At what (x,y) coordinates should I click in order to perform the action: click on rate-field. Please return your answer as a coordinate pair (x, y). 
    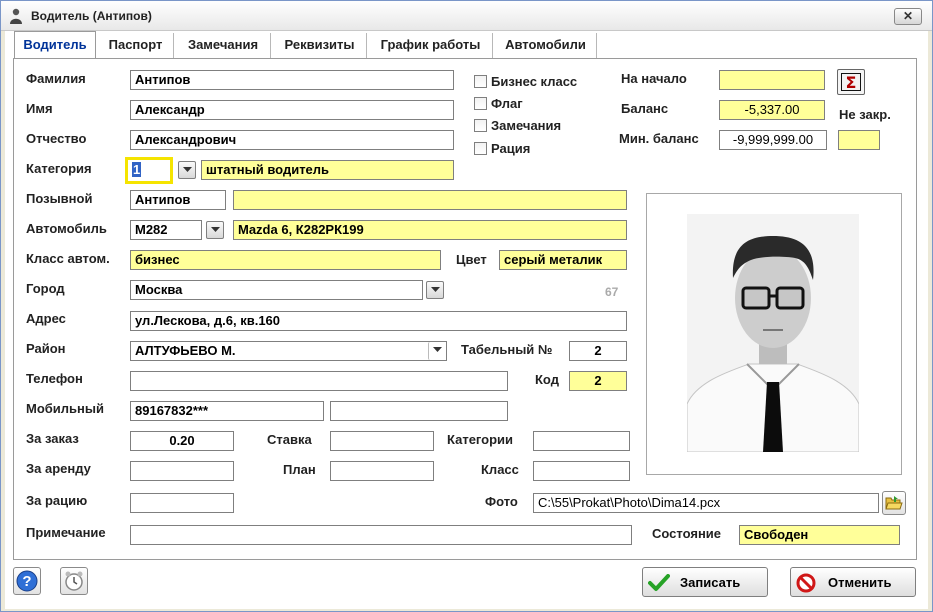
    Looking at the image, I should click on (382, 441).